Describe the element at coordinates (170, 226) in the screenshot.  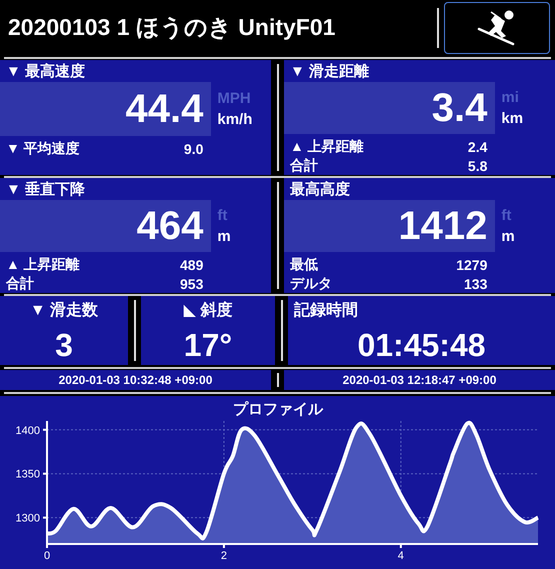
I see `stat-value: 464` at that location.